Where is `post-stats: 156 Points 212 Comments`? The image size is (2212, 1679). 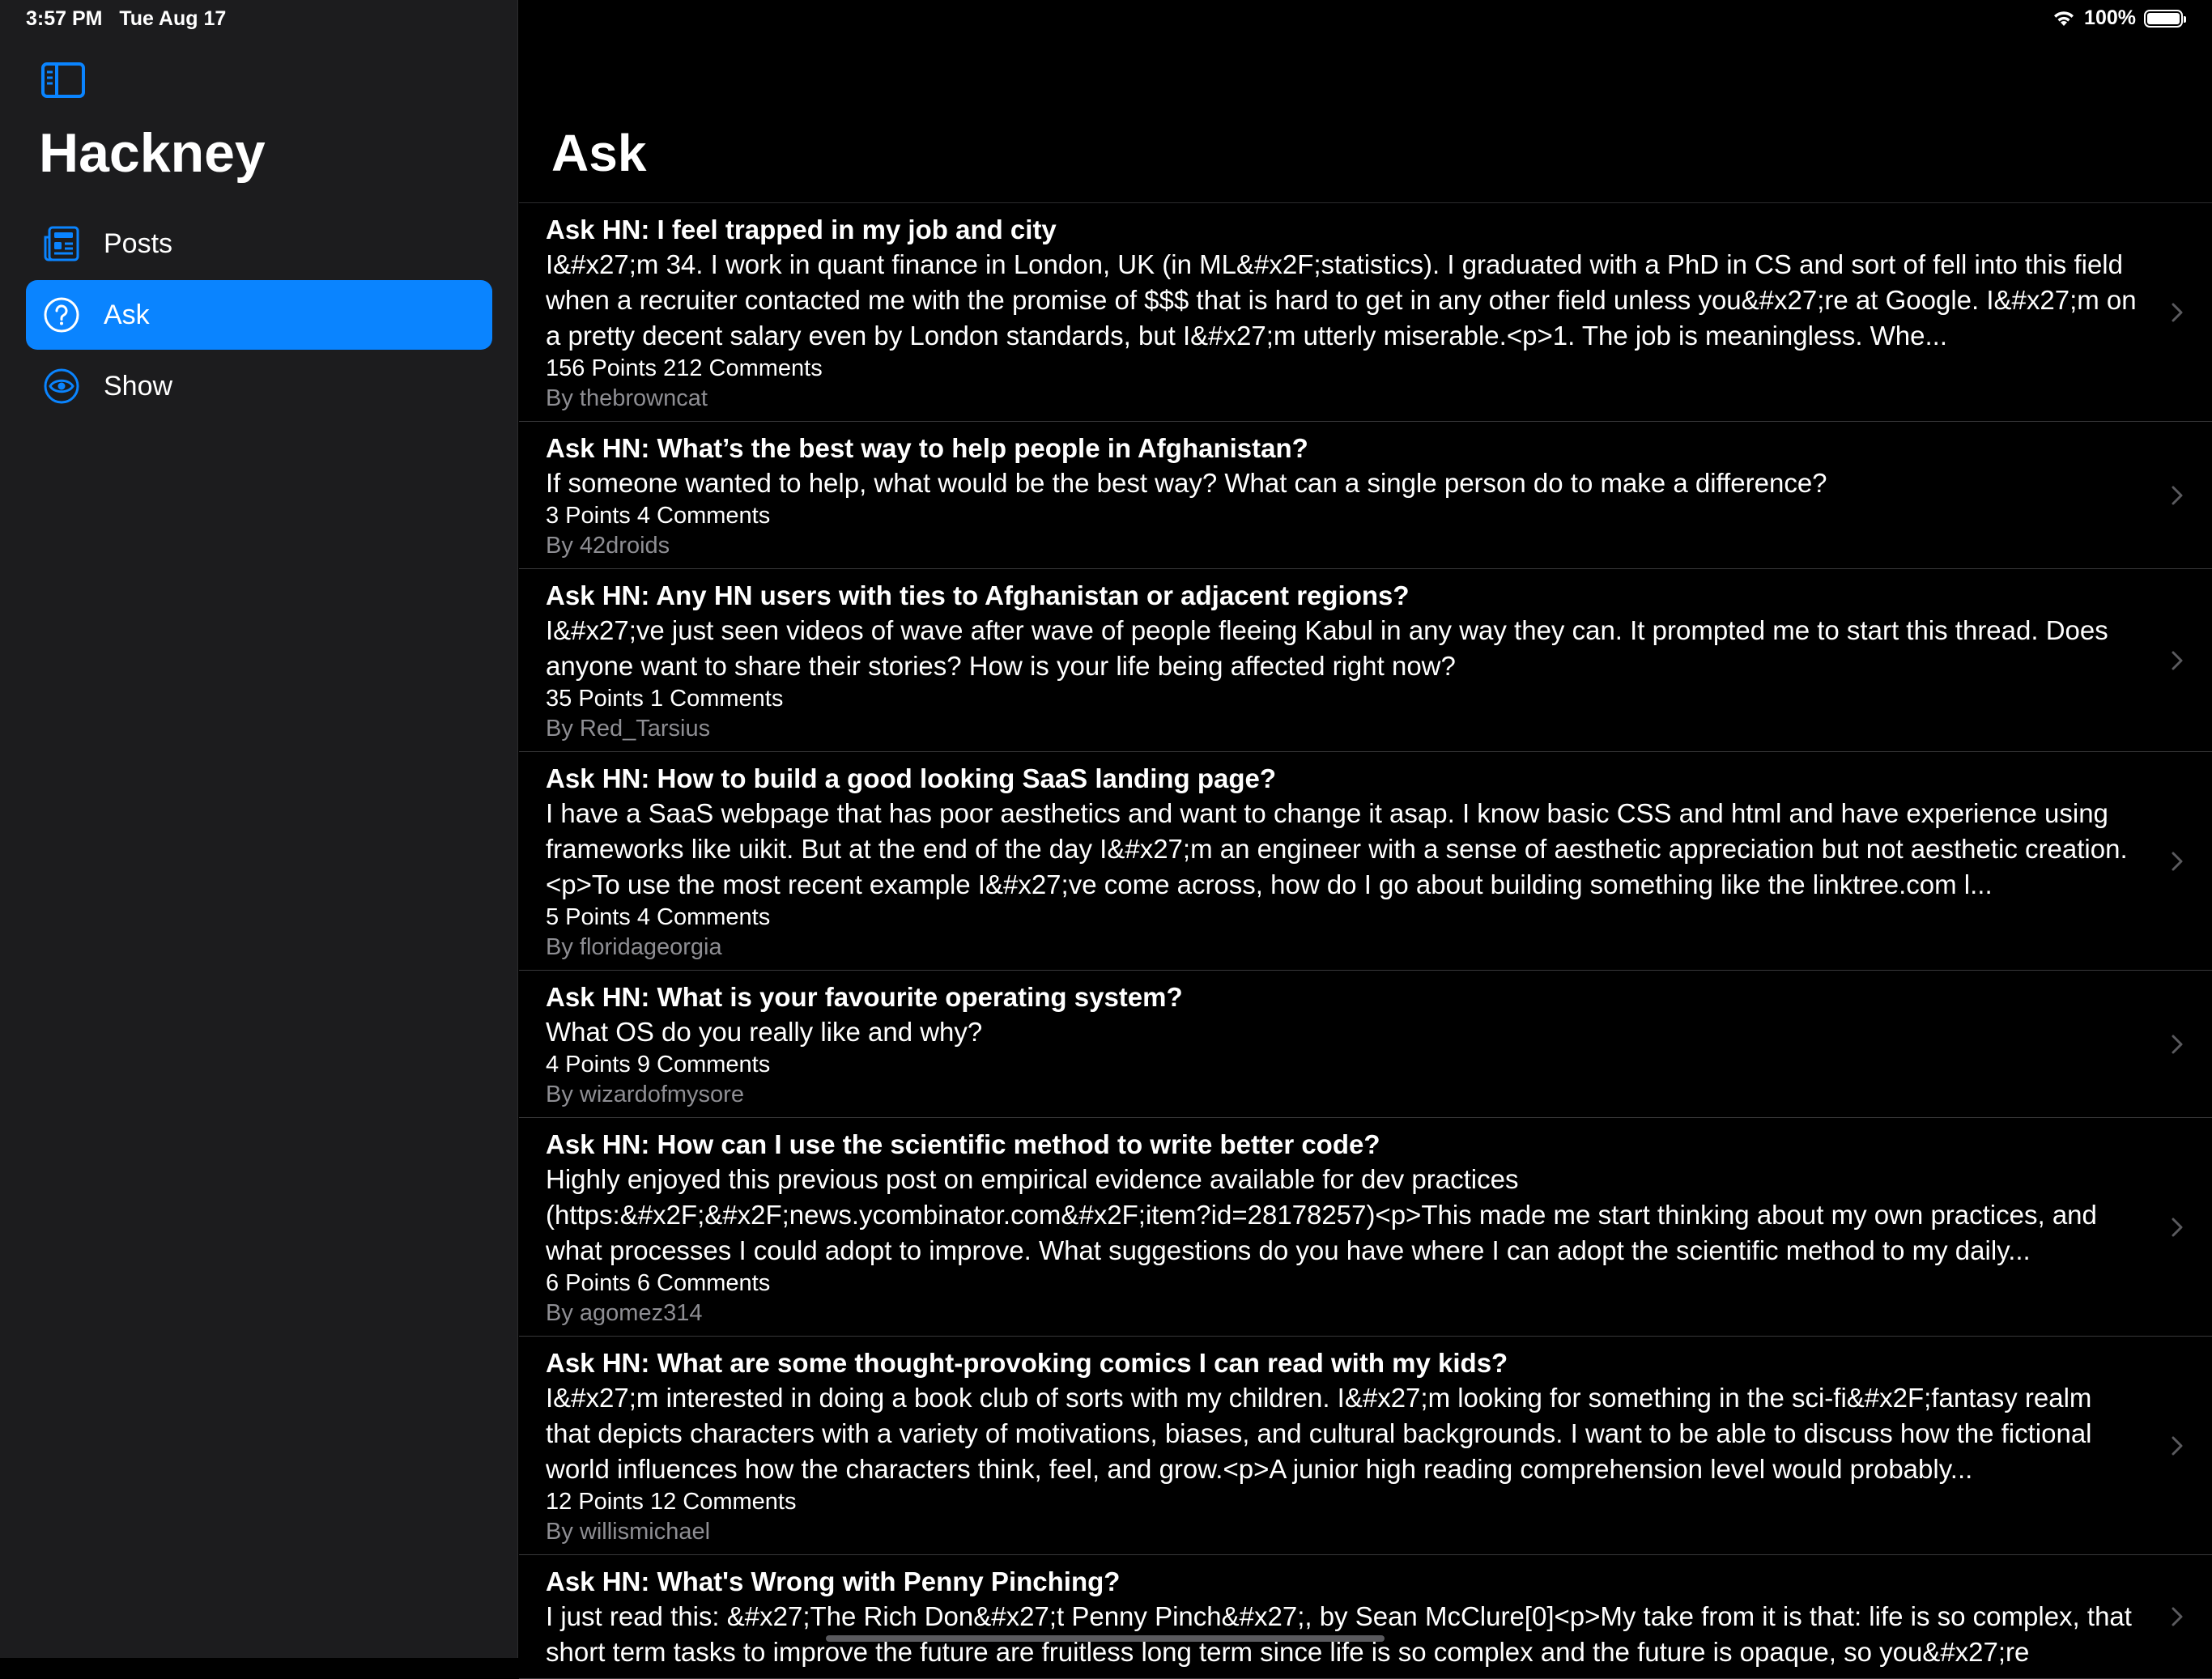 post-stats: 156 Points 212 Comments is located at coordinates (685, 368).